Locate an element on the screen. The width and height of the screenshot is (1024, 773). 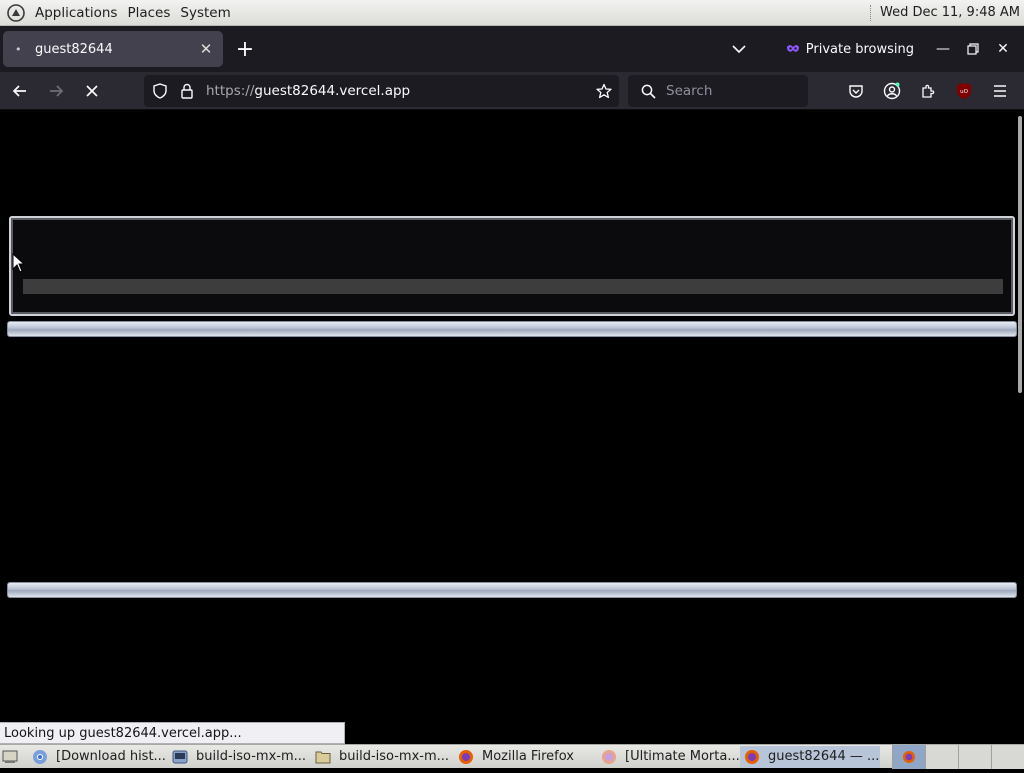
svg-text: uO is located at coordinates (964, 92).